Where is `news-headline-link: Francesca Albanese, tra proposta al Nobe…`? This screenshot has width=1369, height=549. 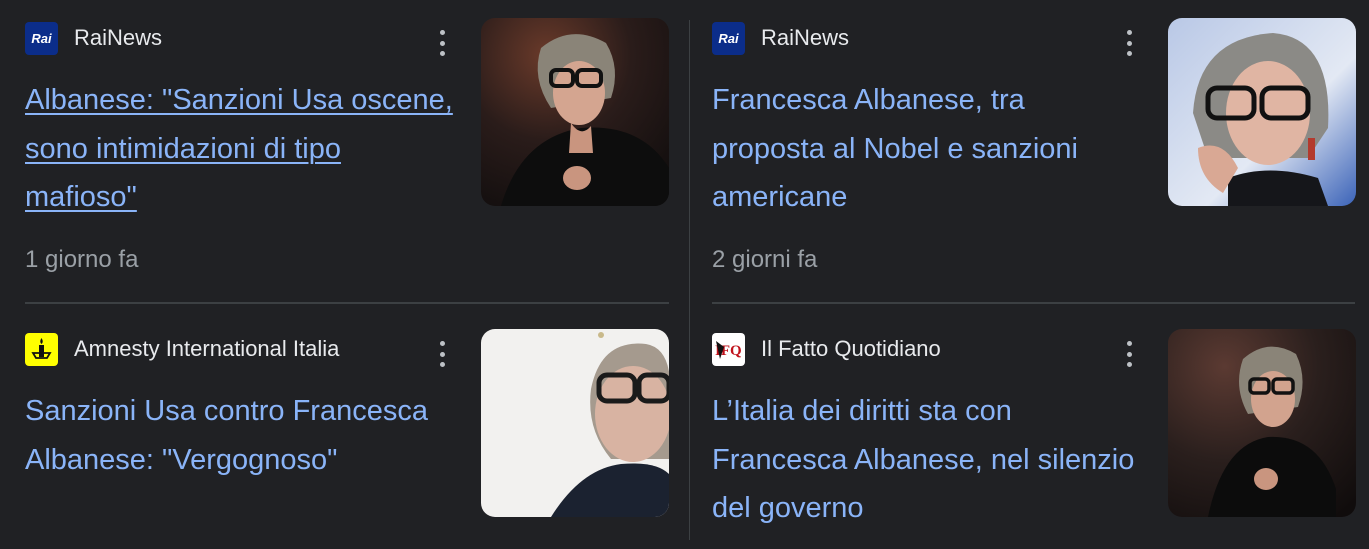
news-headline-link: Francesca Albanese, tra proposta al Nobe… is located at coordinates (927, 149).